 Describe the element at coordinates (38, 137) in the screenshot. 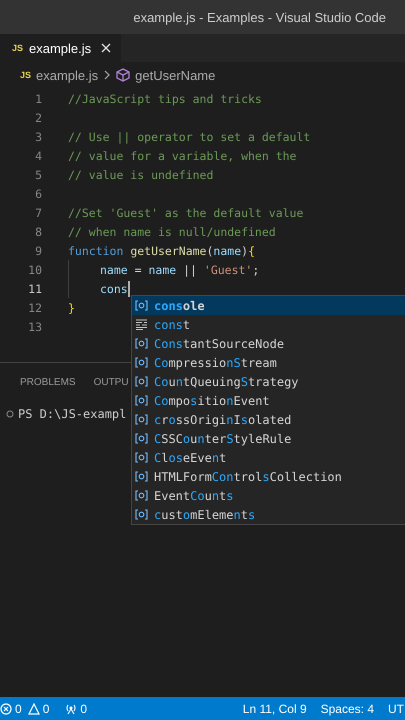

I see `line-number: 3` at that location.